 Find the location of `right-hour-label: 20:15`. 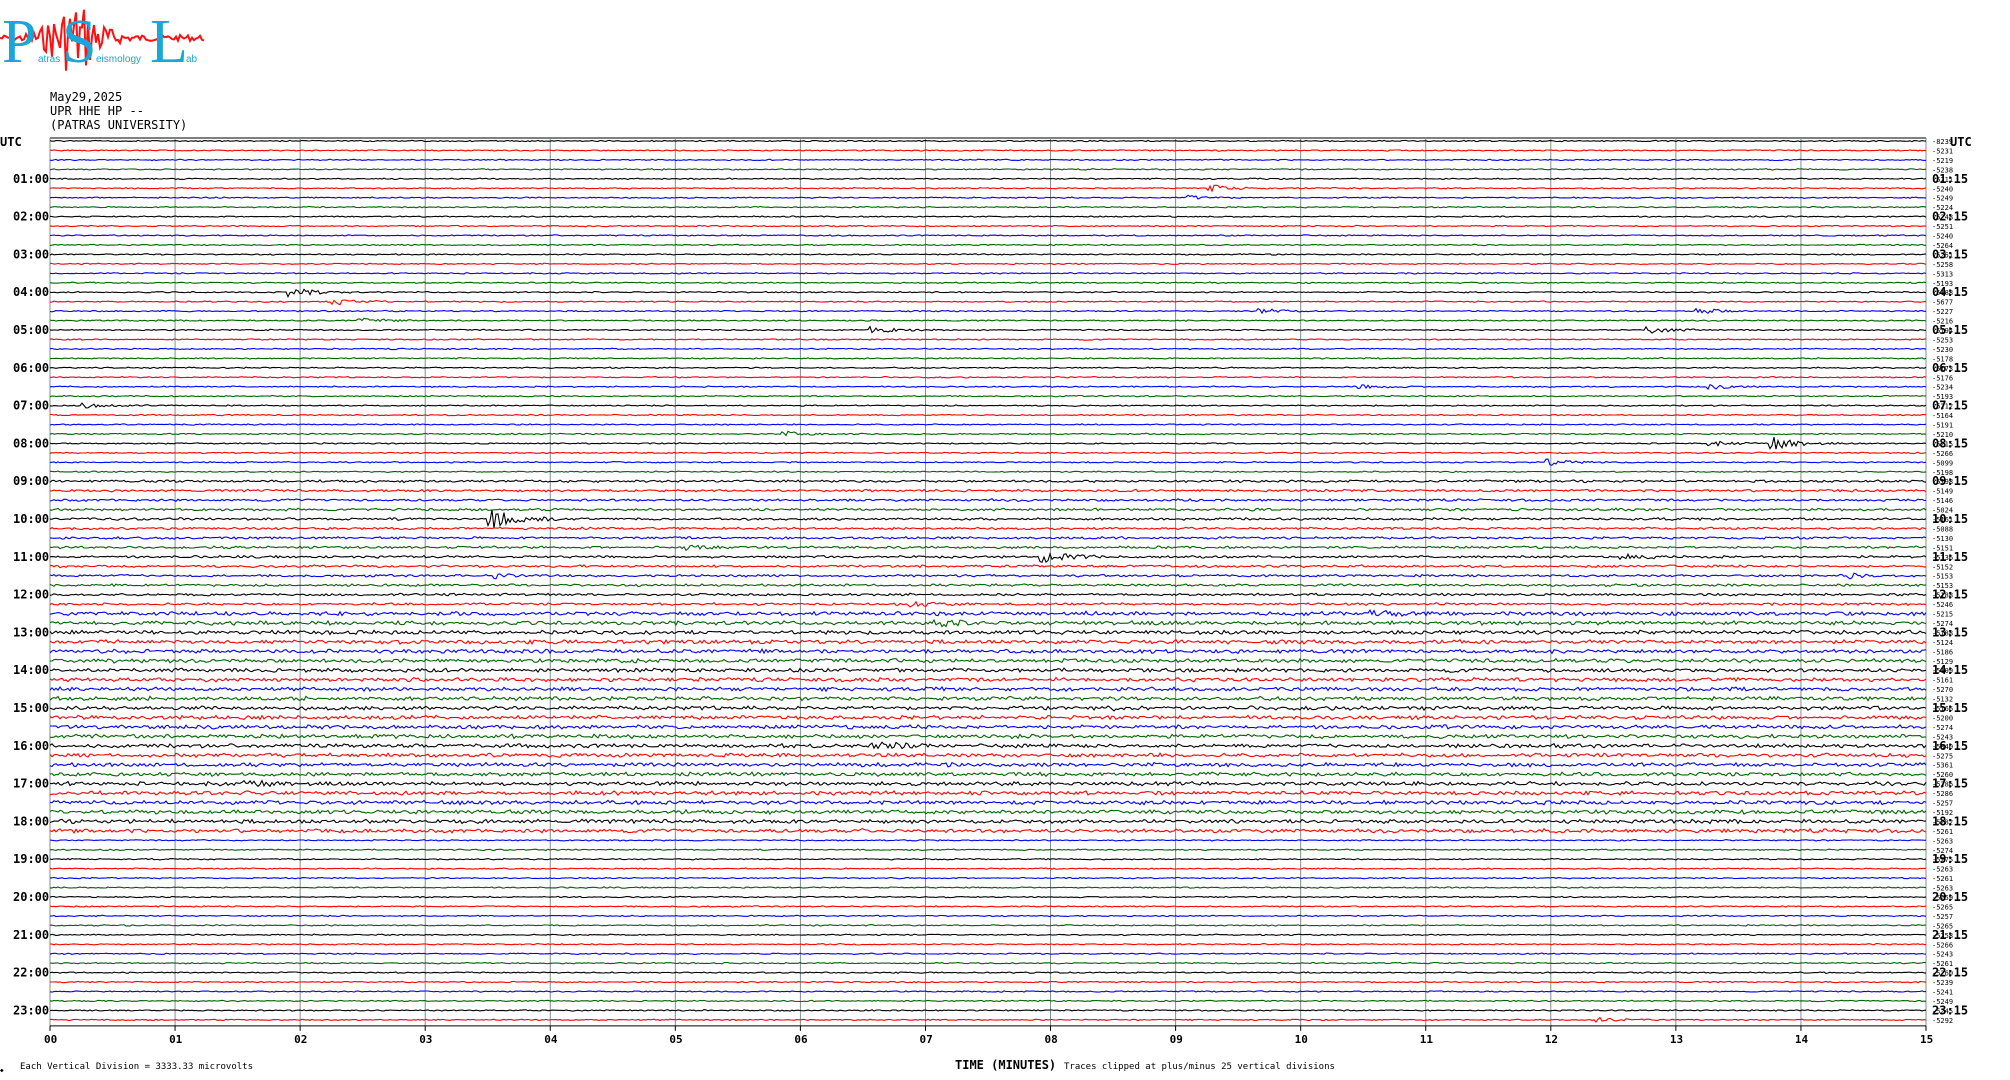

right-hour-label: 20:15 is located at coordinates (1950, 897).